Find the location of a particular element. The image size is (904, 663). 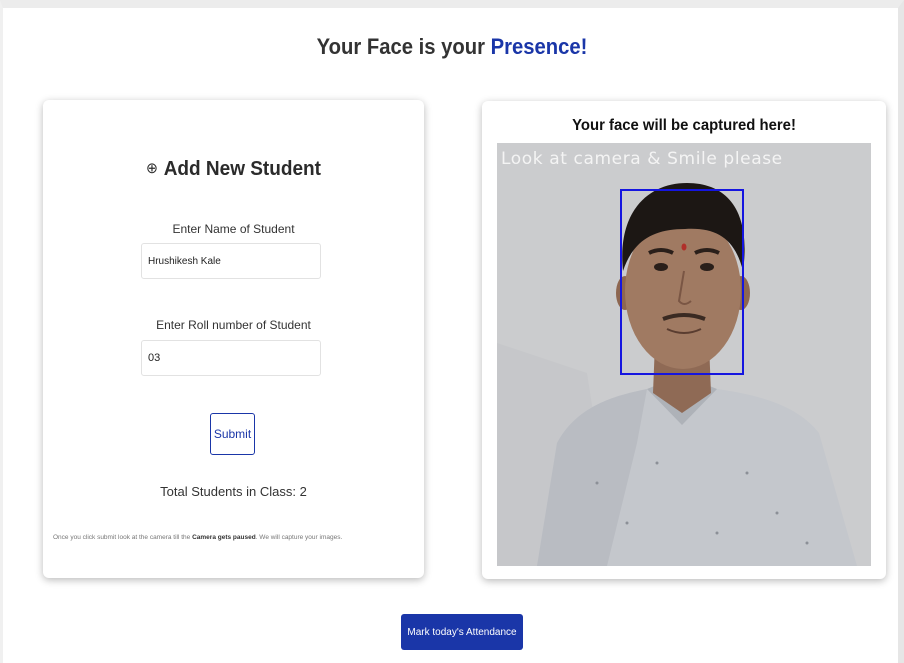

student-name-input is located at coordinates (231, 261).